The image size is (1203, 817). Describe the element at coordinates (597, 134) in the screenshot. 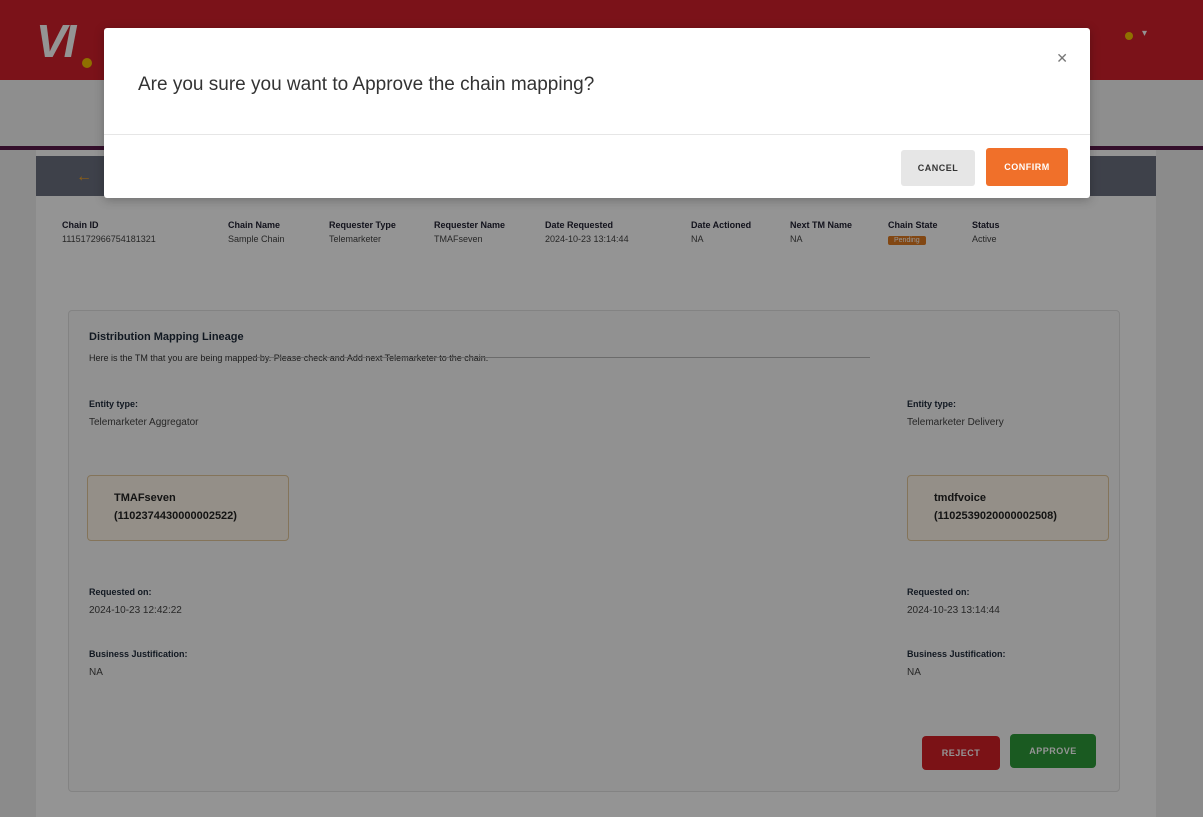

I see `dialog-divider` at that location.